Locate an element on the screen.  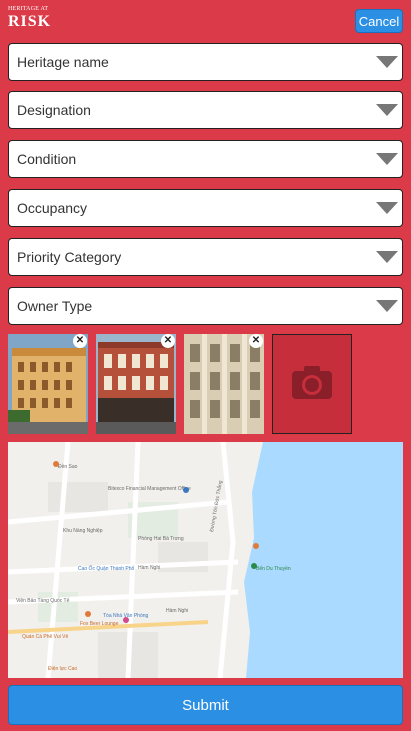
map-label: Bitexco Financial Management Office is located at coordinates (149, 489).